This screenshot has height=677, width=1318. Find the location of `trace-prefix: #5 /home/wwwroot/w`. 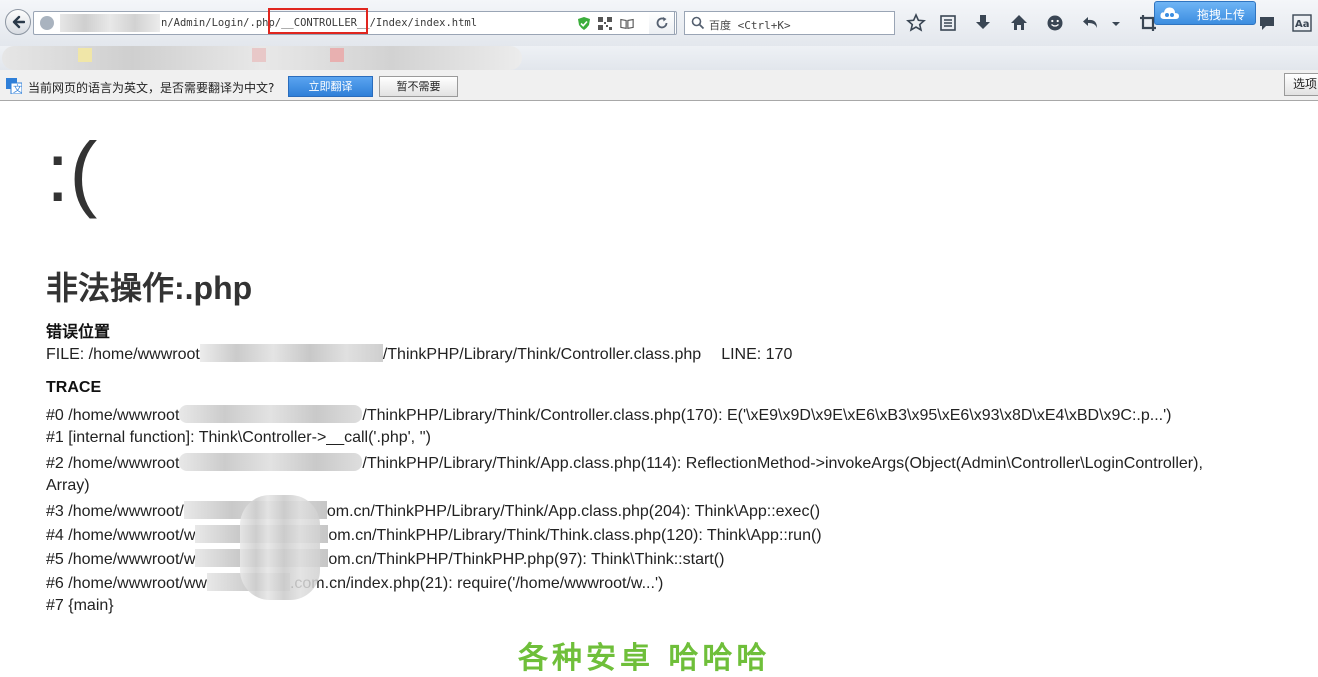

trace-prefix: #5 /home/wwwroot/w is located at coordinates (121, 559).